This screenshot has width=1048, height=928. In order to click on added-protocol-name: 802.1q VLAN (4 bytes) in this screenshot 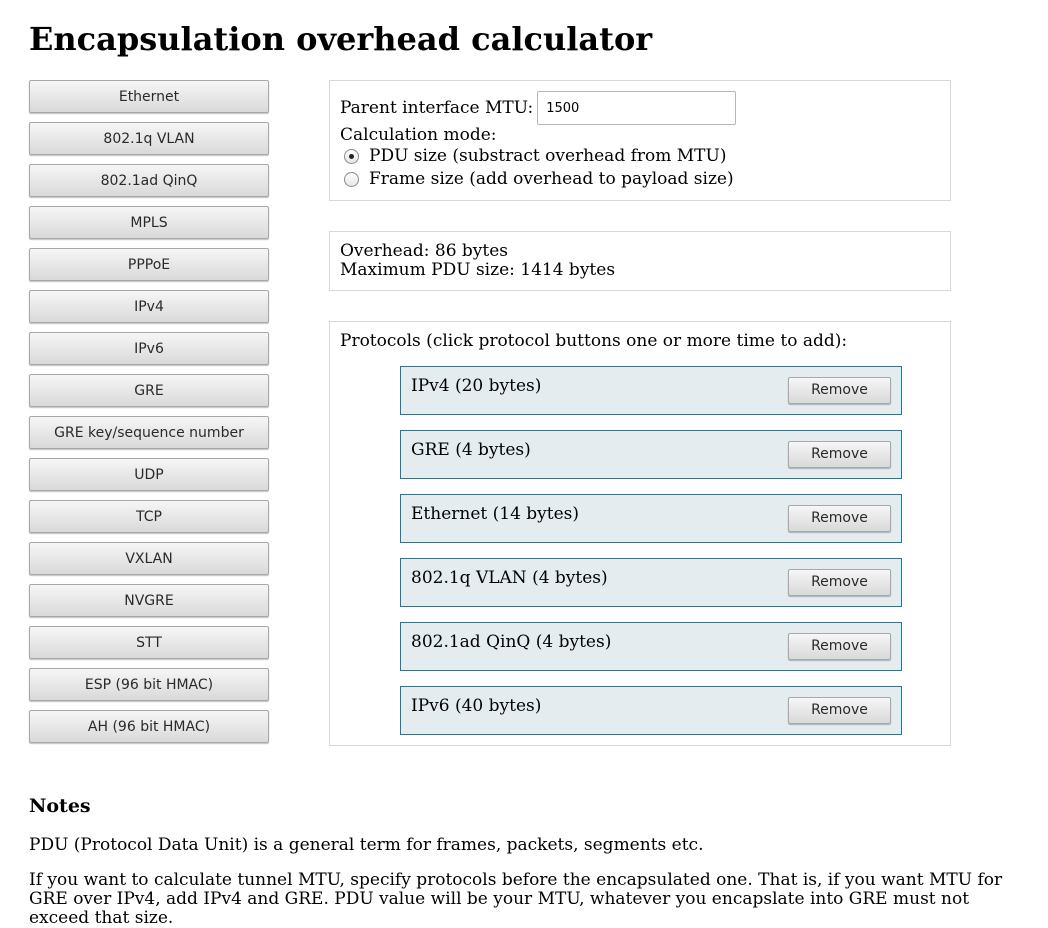, I will do `click(509, 578)`.